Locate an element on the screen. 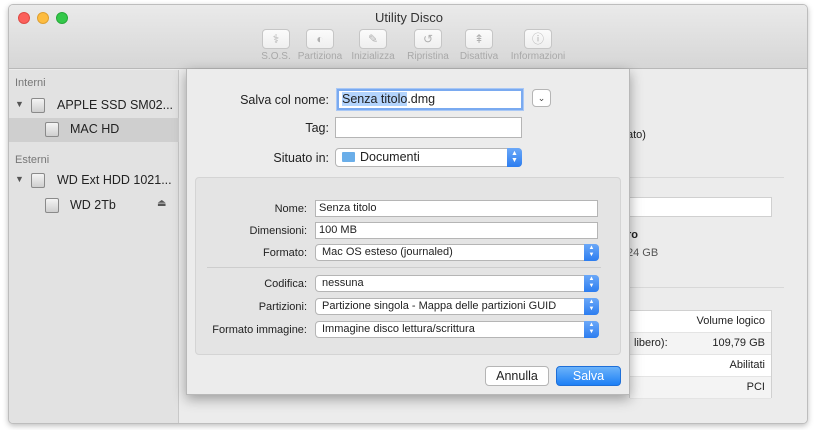  unmount-button: ⇞ Disattiva is located at coordinates (479, 48).